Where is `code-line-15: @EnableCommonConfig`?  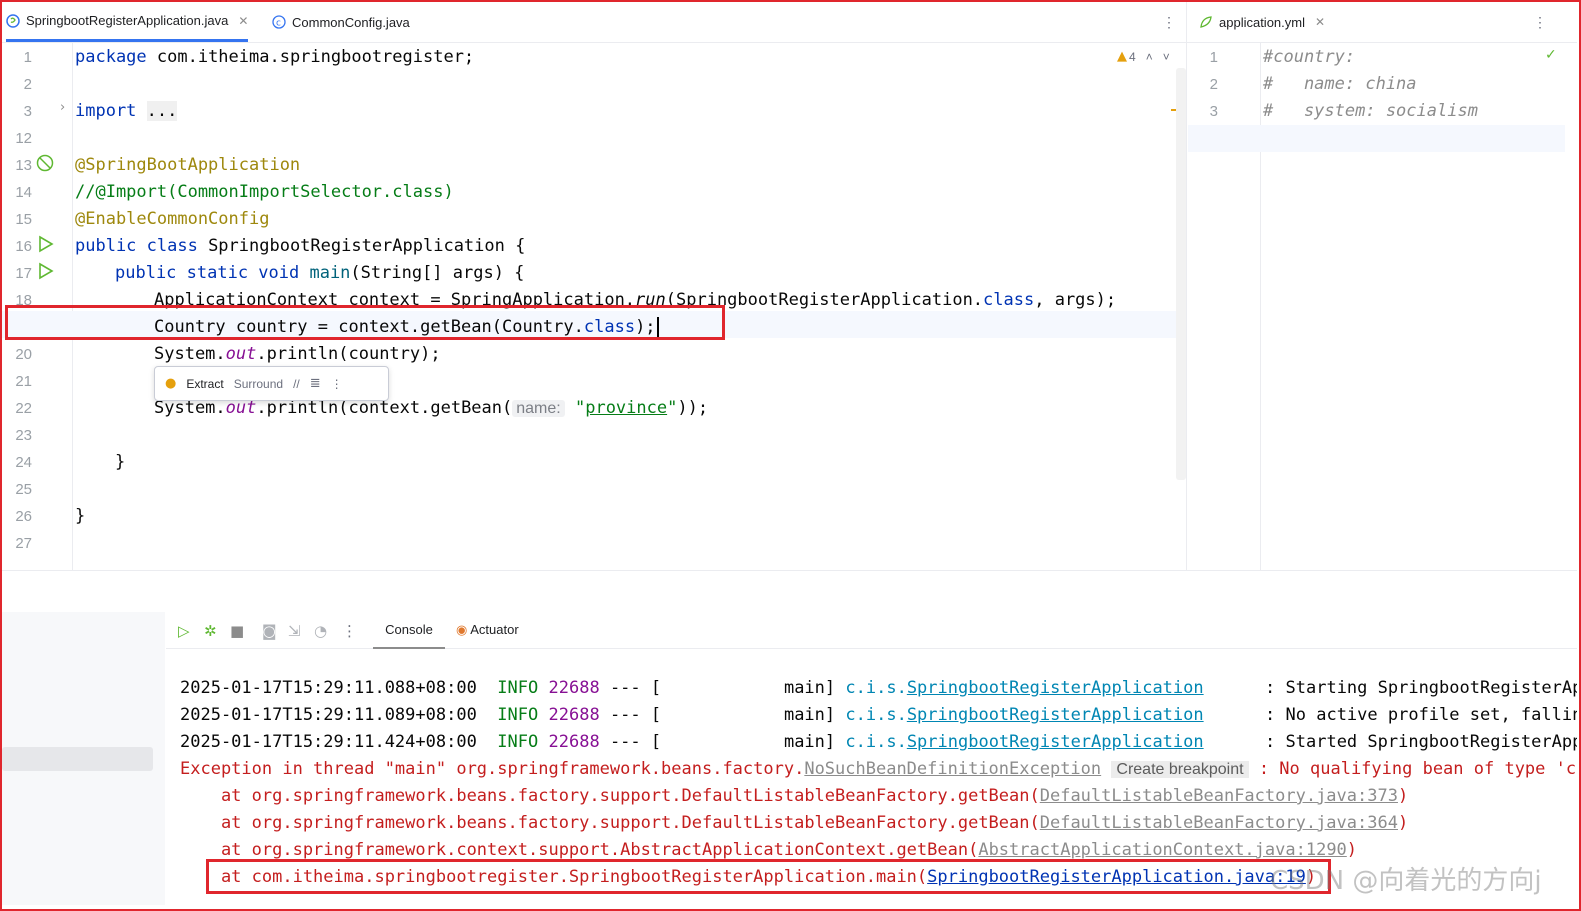 code-line-15: @EnableCommonConfig is located at coordinates (172, 219).